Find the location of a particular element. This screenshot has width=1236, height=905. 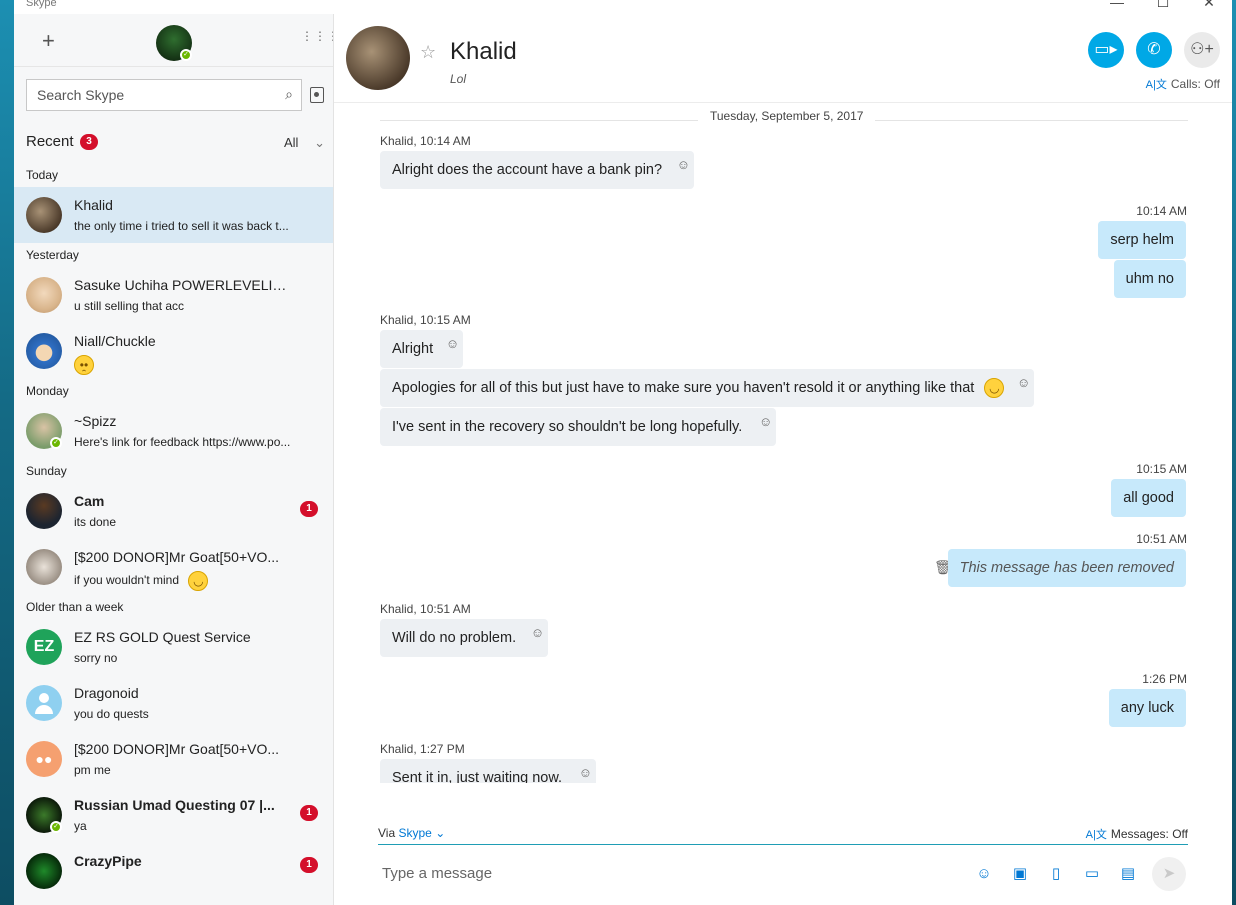

message-text: Will do no problem. is located at coordinates (454, 638).